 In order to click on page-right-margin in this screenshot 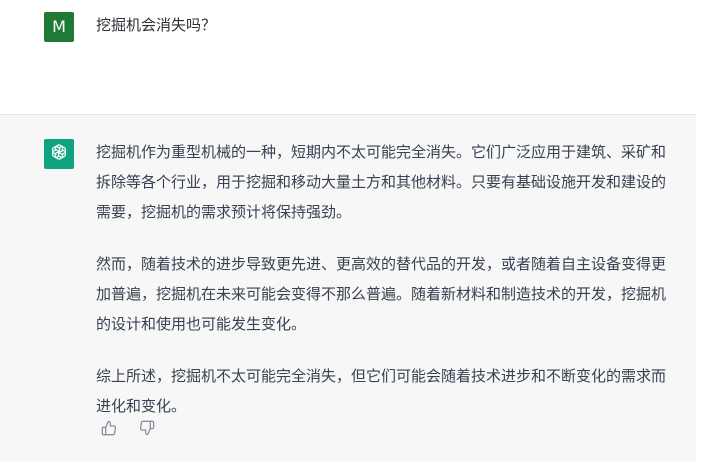, I will do `click(706, 232)`.